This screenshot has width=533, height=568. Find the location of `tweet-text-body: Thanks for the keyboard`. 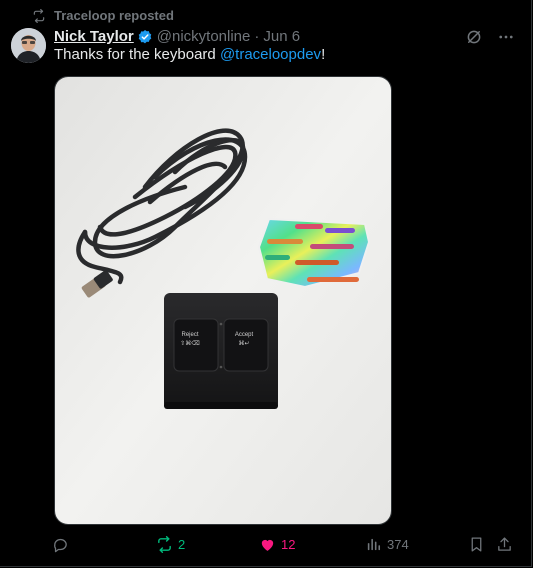

tweet-text-body: Thanks for the keyboard is located at coordinates (137, 54).